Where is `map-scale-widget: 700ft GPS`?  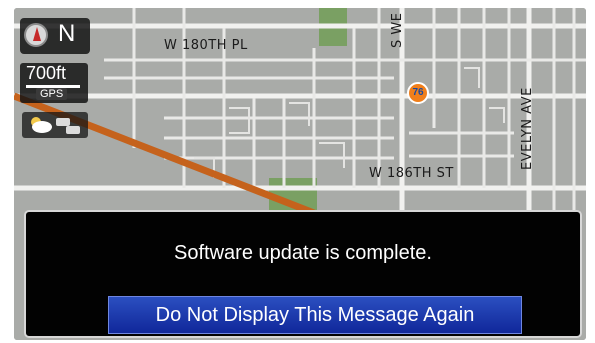
map-scale-widget: 700ft GPS is located at coordinates (54, 83).